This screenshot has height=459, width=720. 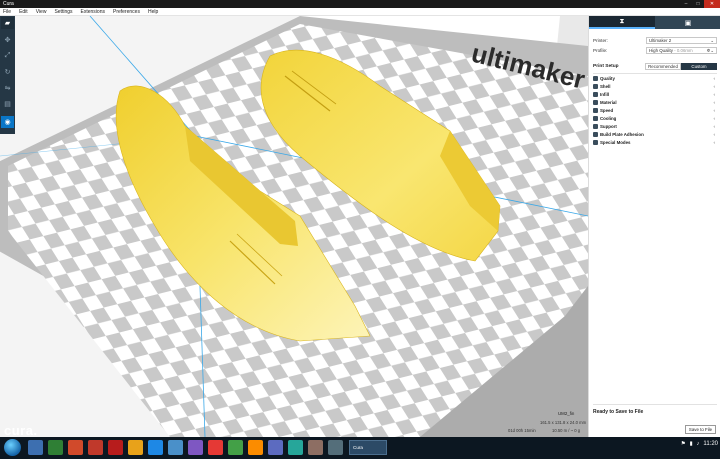 I want to click on chevron-down-icon: ⌄, so click(x=712, y=40).